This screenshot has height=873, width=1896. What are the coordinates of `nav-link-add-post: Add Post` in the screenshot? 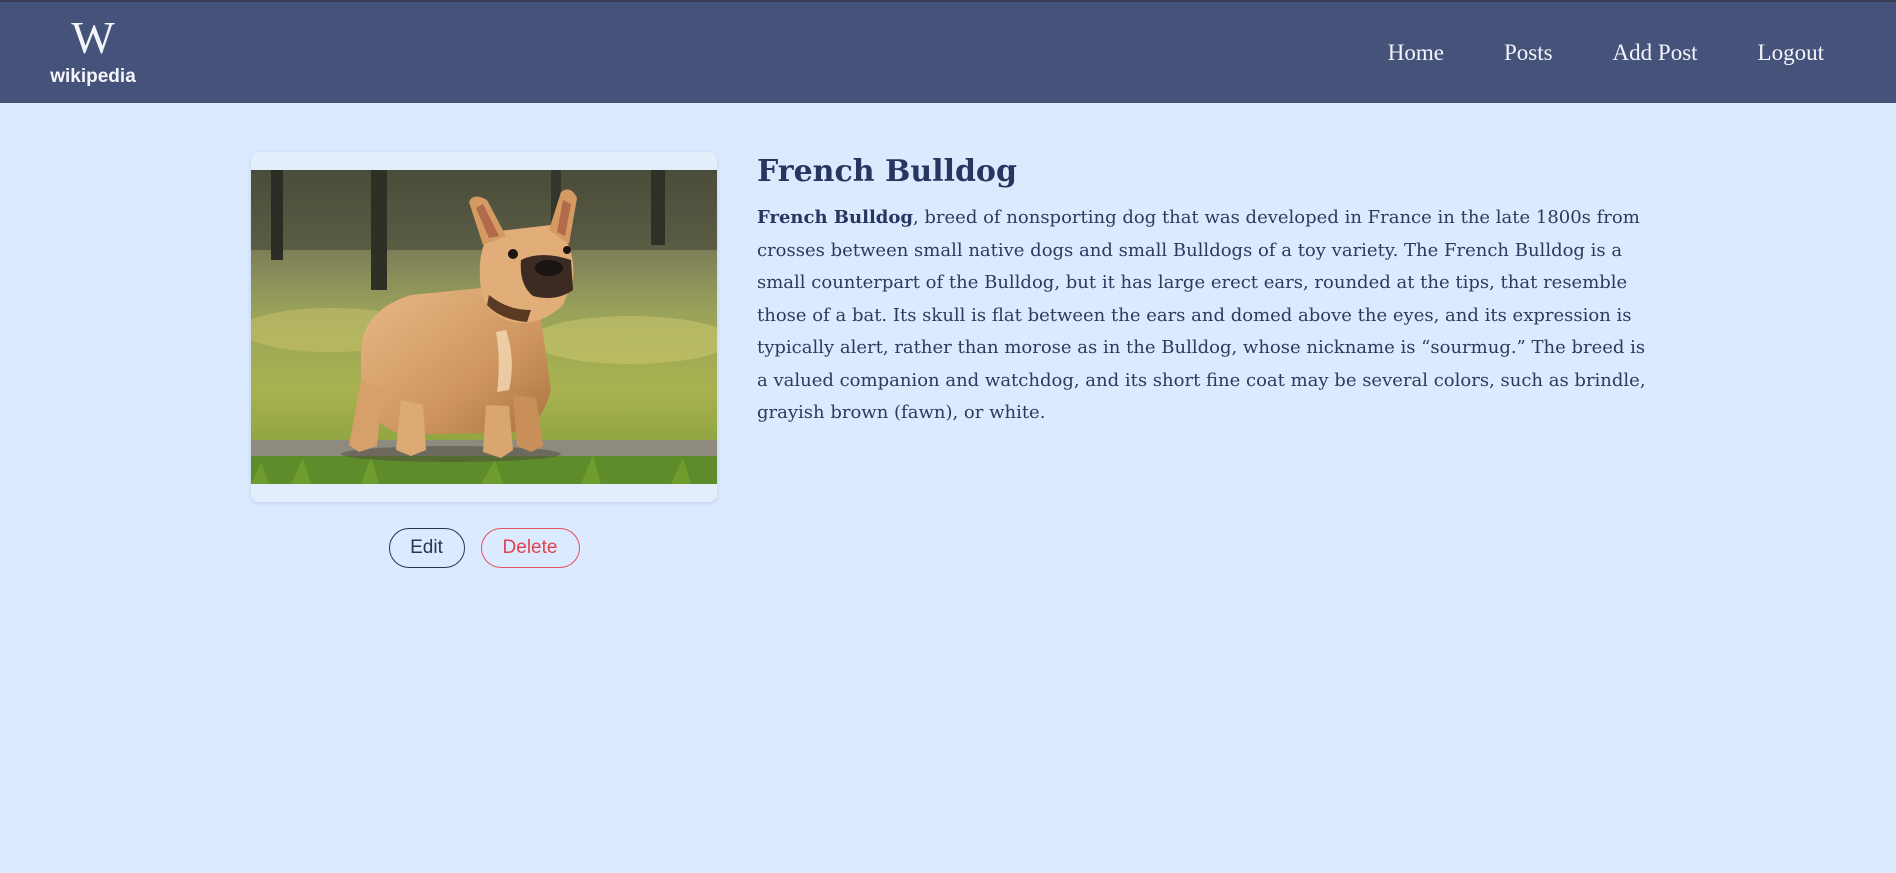 It's located at (1655, 53).